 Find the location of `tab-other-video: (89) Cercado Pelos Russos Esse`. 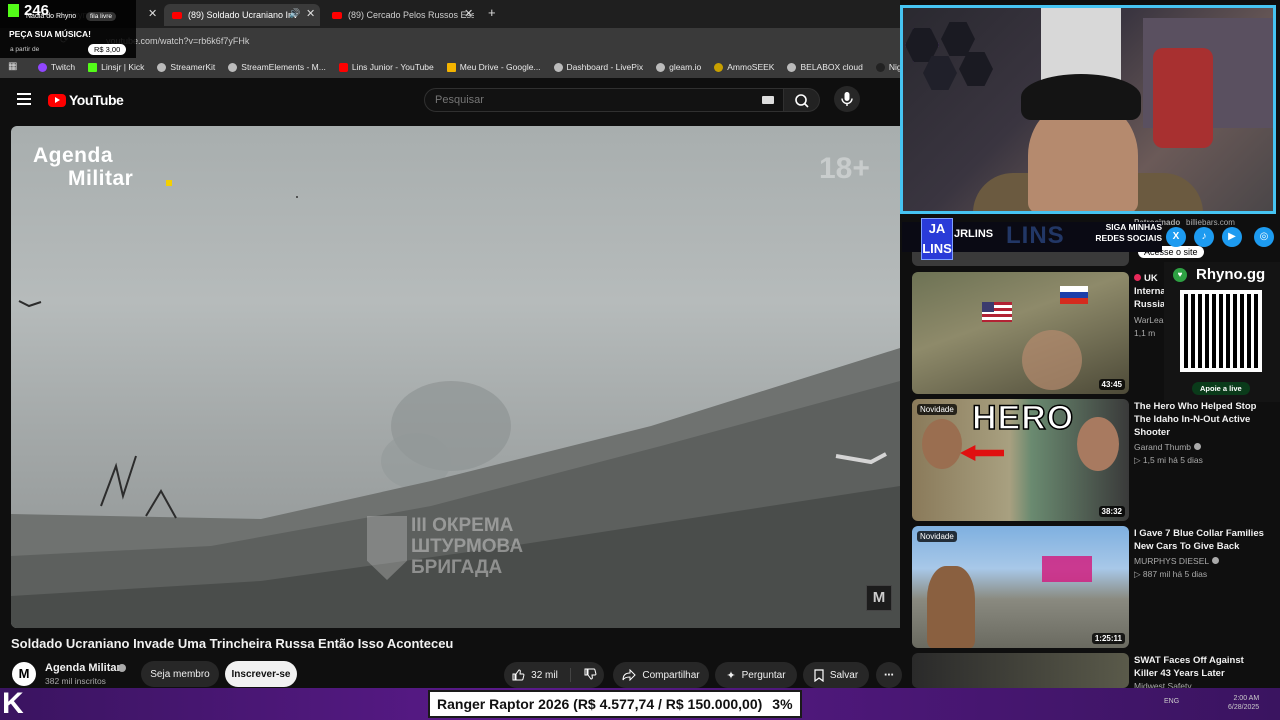

tab-other-video: (89) Cercado Pelos Russos Esse is located at coordinates (399, 15).